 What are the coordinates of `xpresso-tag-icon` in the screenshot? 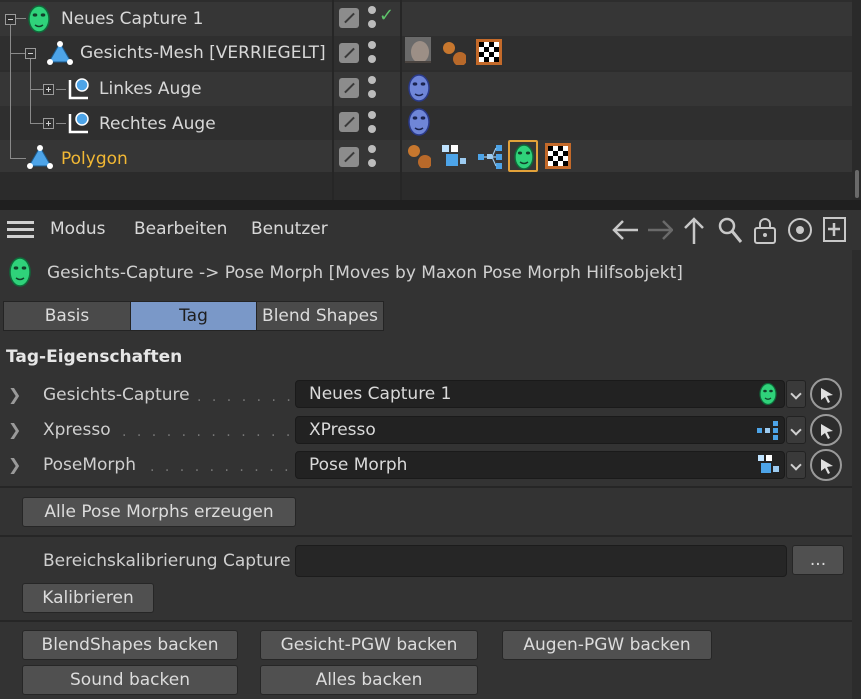 It's located at (489, 156).